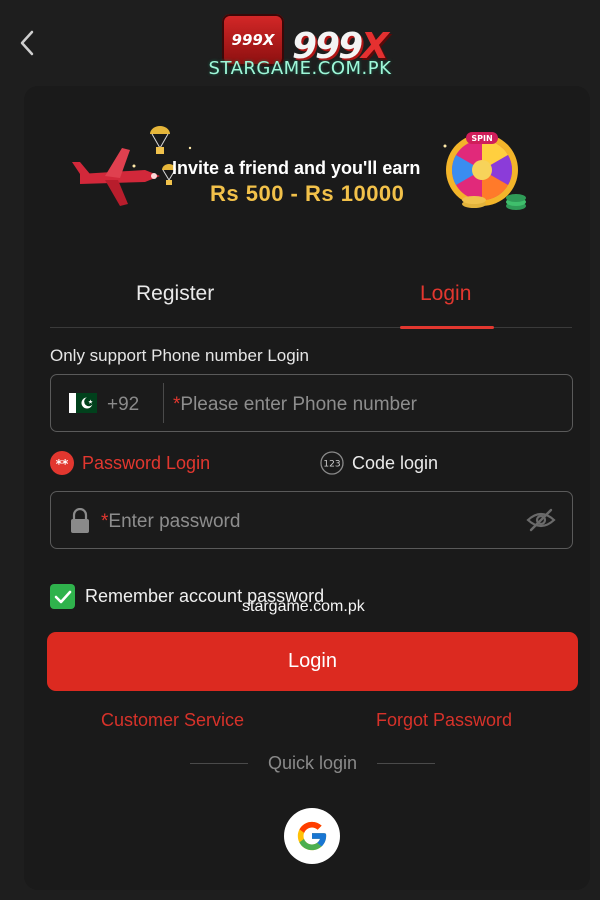 Image resolution: width=600 pixels, height=900 pixels. I want to click on active-tab-indicator, so click(447, 327).